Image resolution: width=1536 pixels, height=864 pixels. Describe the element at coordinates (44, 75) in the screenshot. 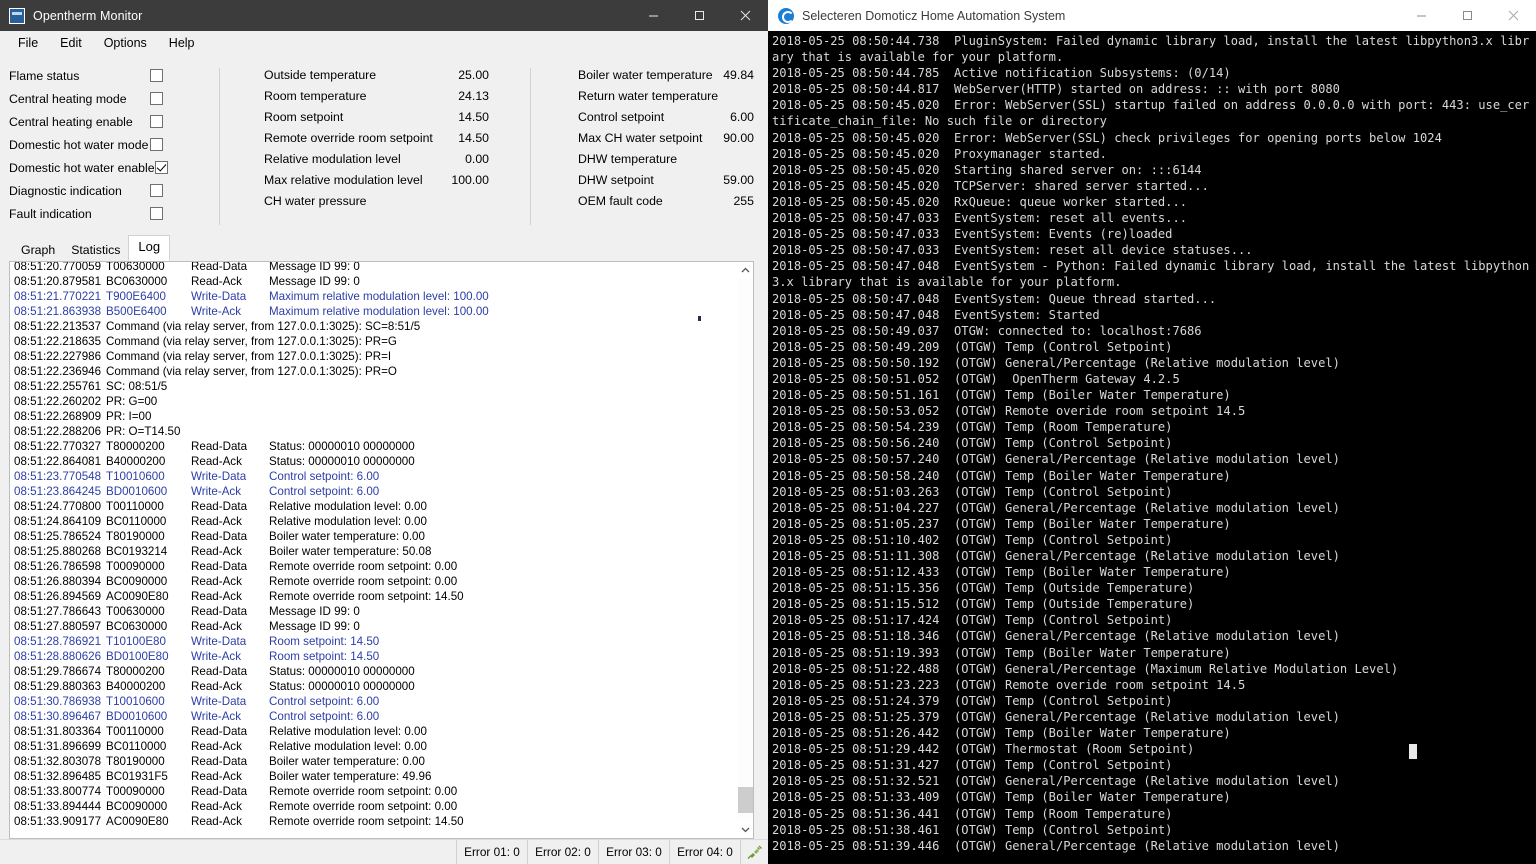

I see `status-flag-label: Flame status` at that location.